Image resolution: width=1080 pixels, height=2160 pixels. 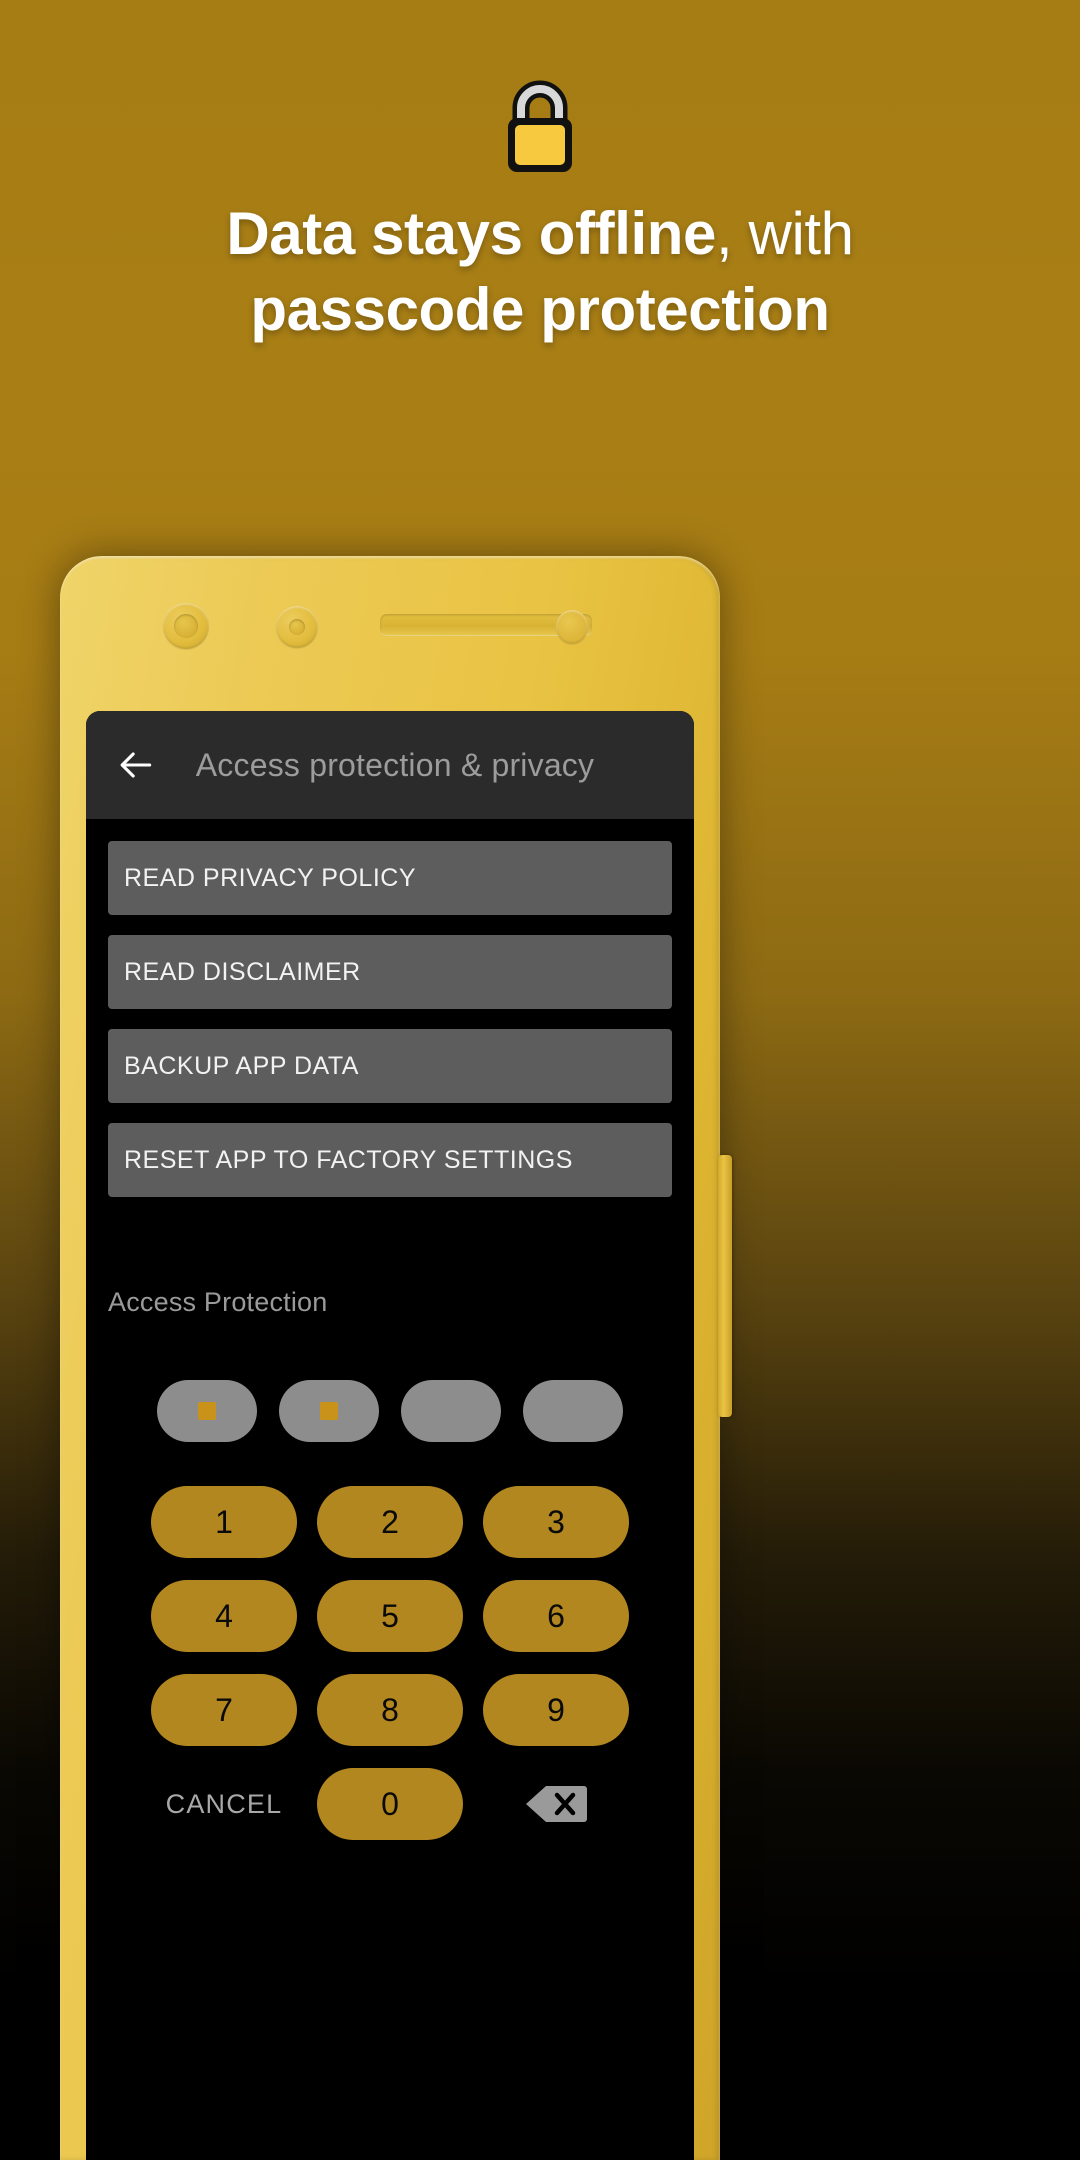 I want to click on keypad-row-4: CANCEL 0, so click(x=390, y=1804).